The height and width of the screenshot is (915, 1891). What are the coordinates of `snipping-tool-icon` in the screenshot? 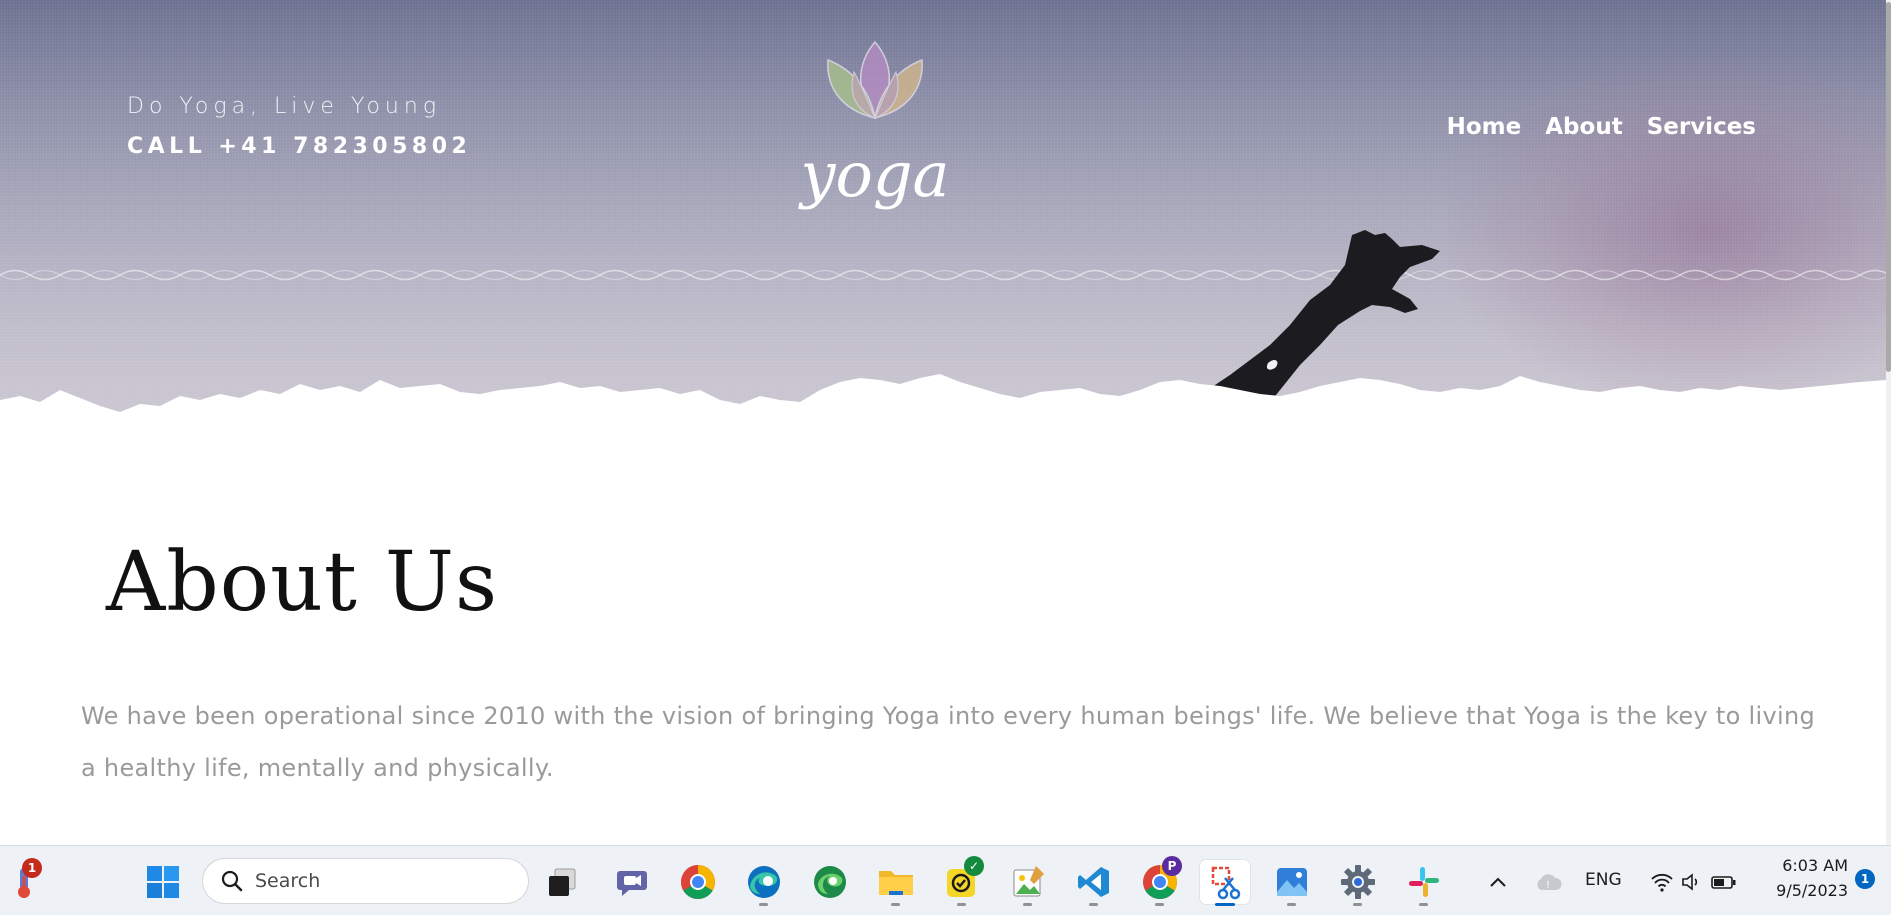 It's located at (1225, 883).